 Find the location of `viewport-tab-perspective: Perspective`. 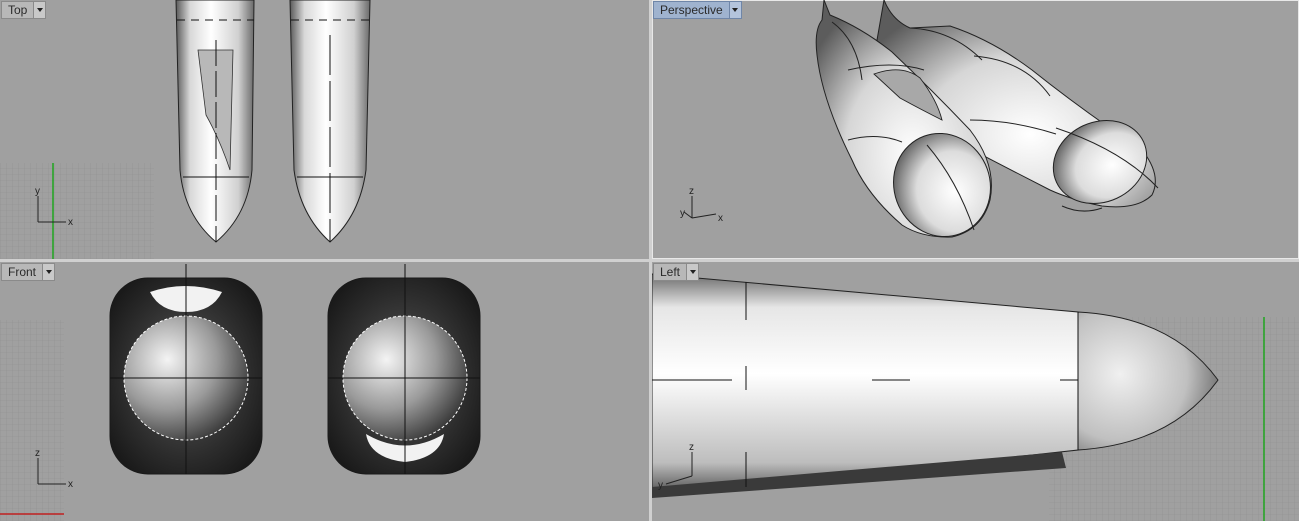

viewport-tab-perspective: Perspective is located at coordinates (697, 10).